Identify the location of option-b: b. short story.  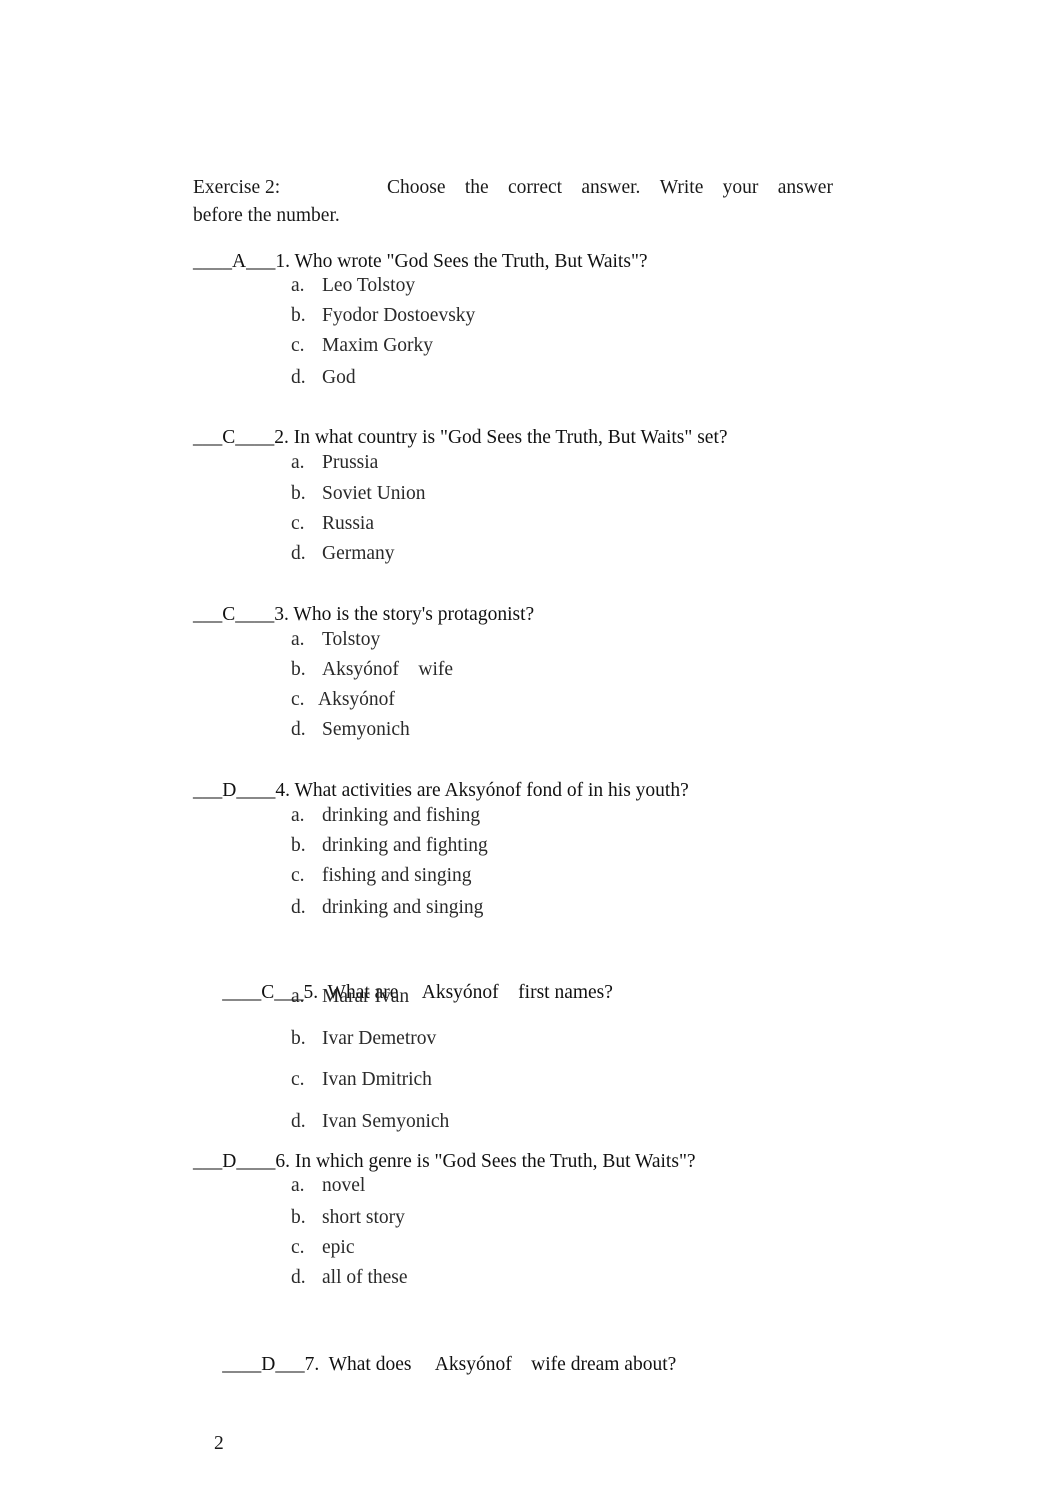
(348, 1217).